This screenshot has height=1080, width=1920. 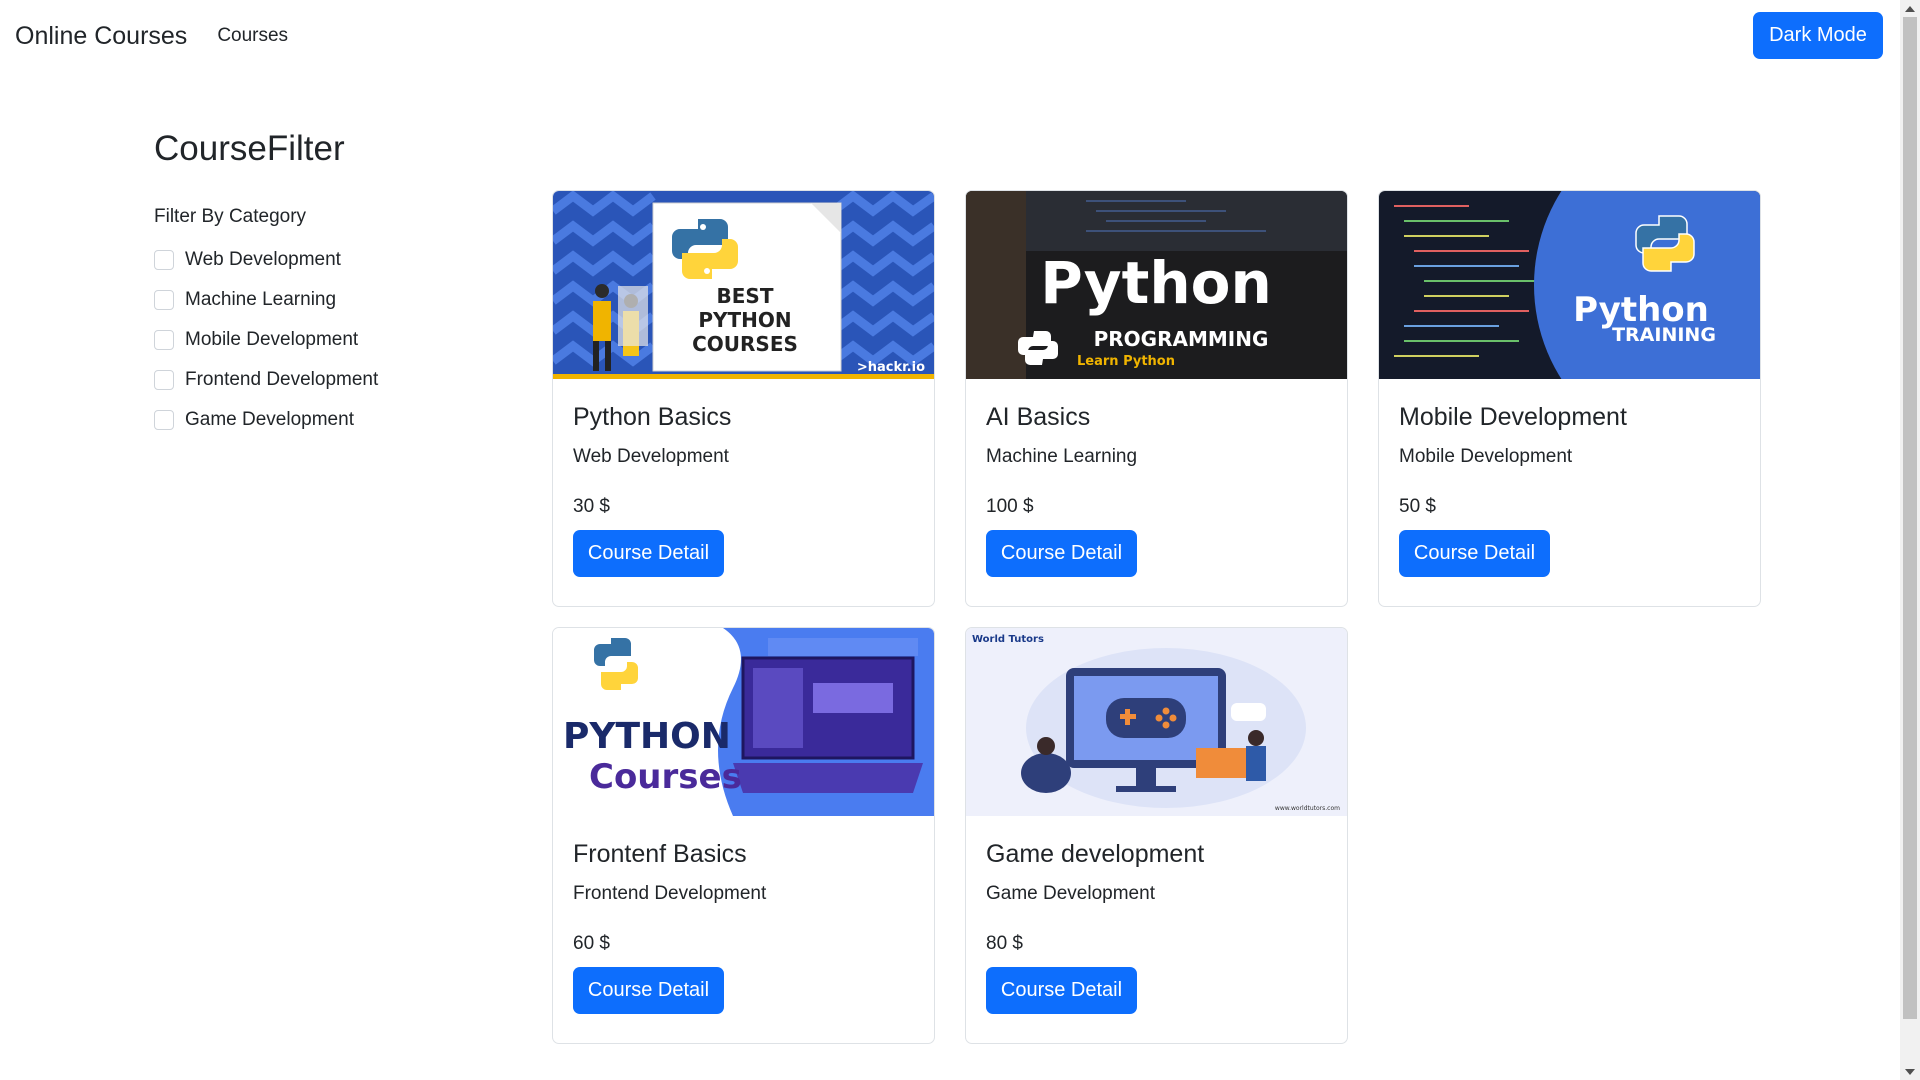 What do you see at coordinates (1004, 943) in the screenshot?
I see `course-price: 80 $` at bounding box center [1004, 943].